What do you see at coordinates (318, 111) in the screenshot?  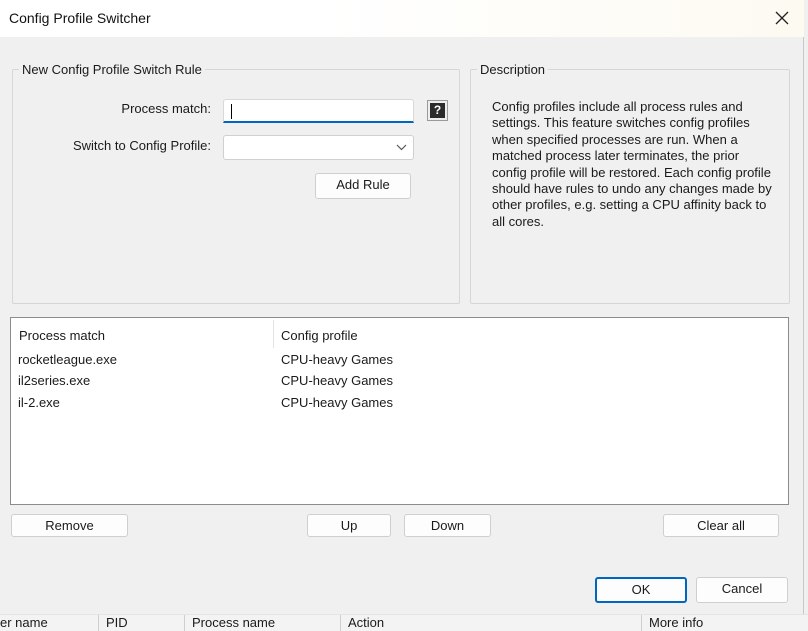 I see `process-match-input` at bounding box center [318, 111].